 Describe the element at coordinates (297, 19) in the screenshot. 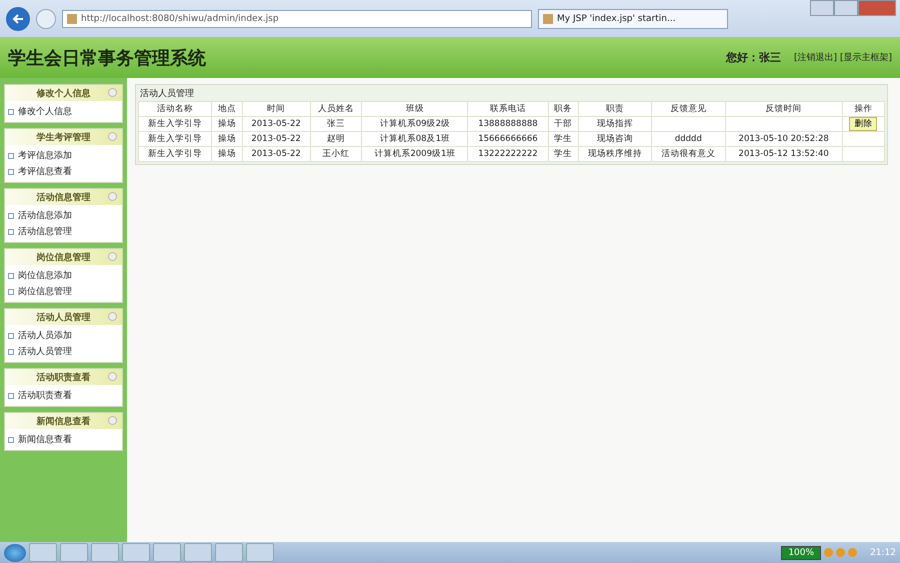

I see `address-bar: http://localhost:8080/shiwu/admin/index.jsp` at that location.